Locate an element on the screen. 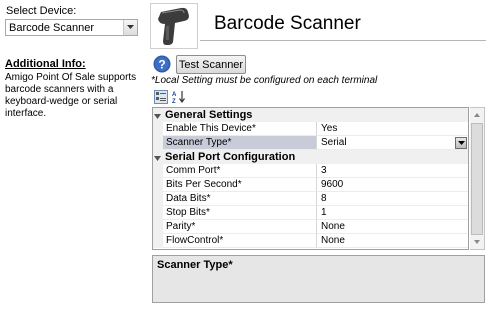 This screenshot has width=490, height=312. property-name: Bits Per Second* is located at coordinates (240, 185).